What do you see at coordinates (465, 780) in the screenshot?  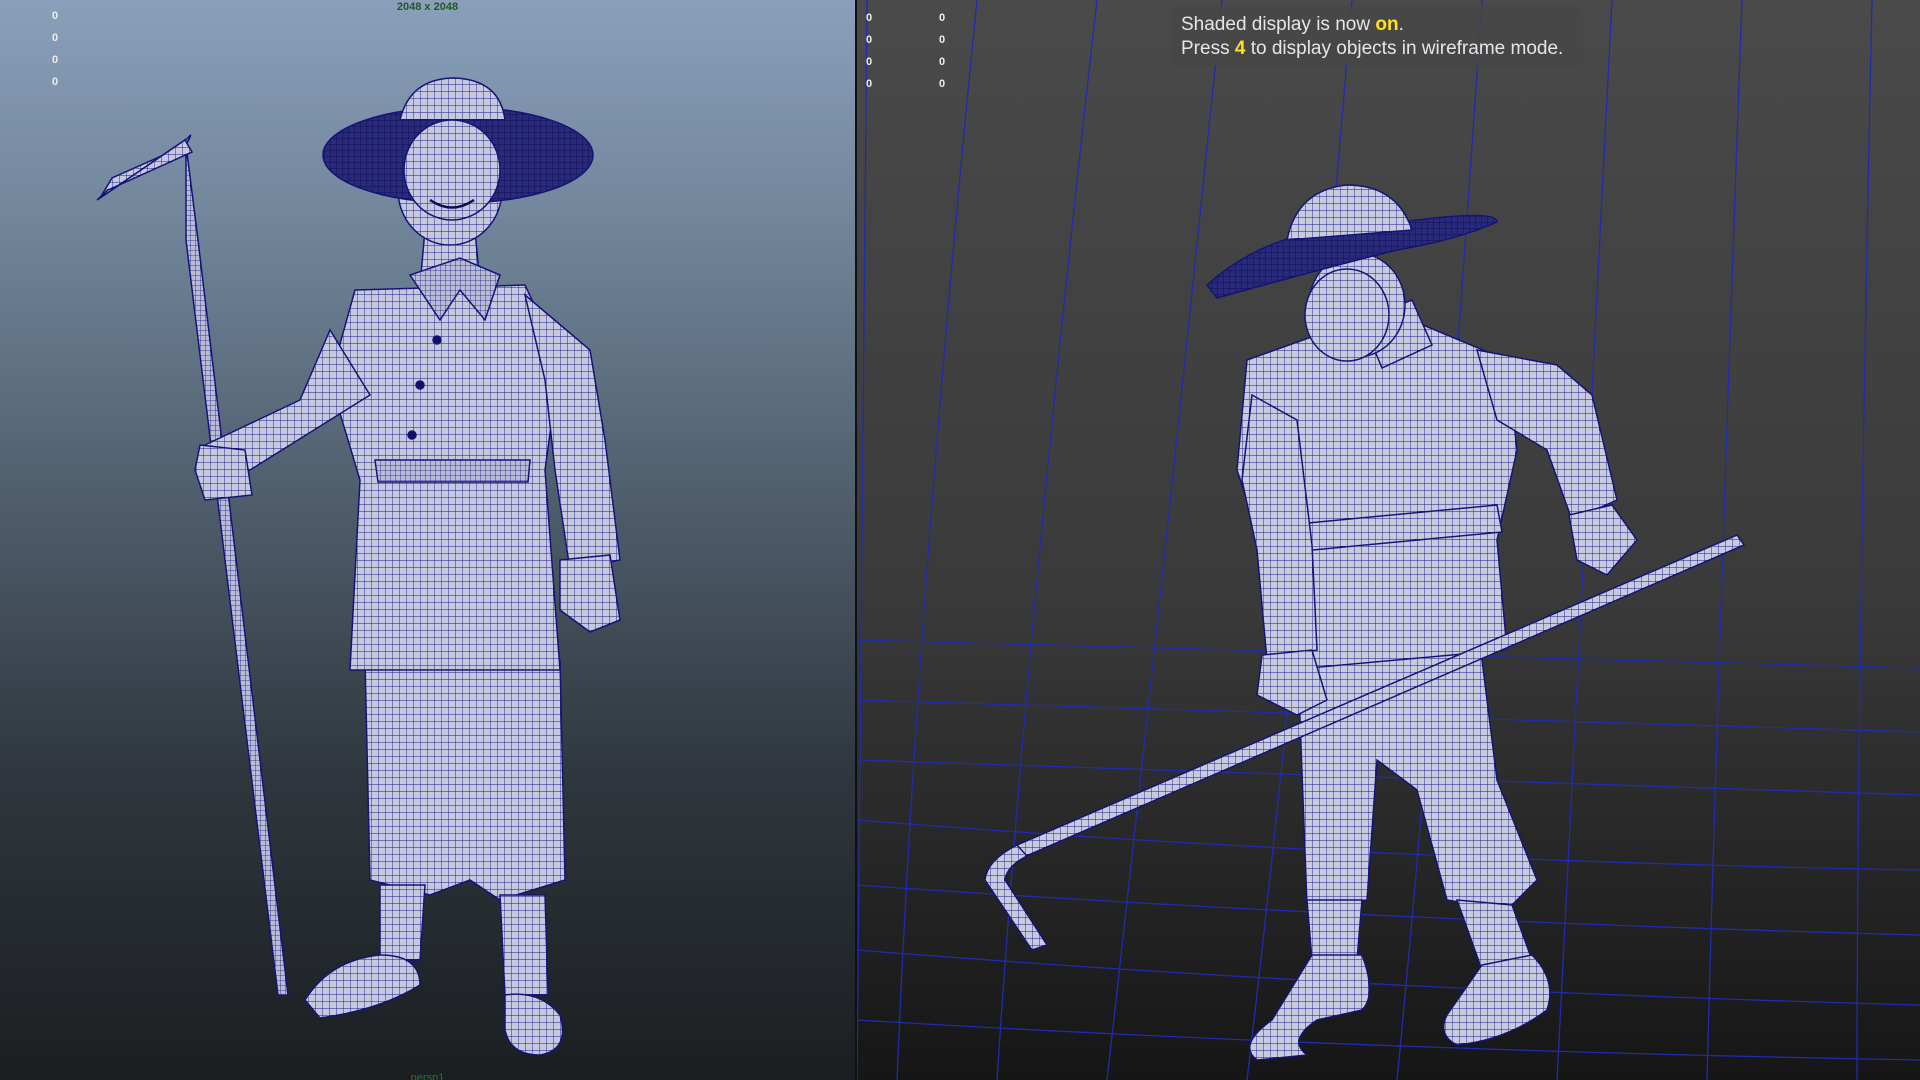 I see `pants` at bounding box center [465, 780].